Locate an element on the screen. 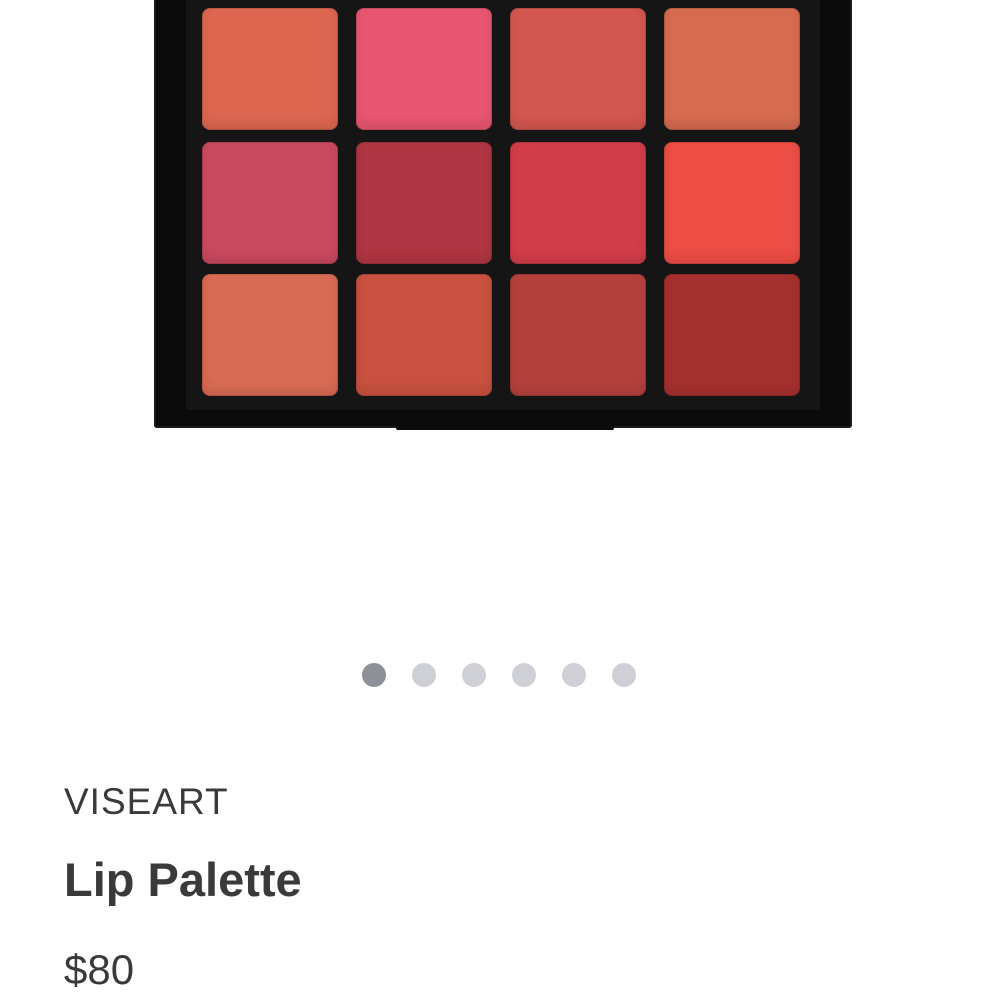  product-price: $80 is located at coordinates (99, 969).